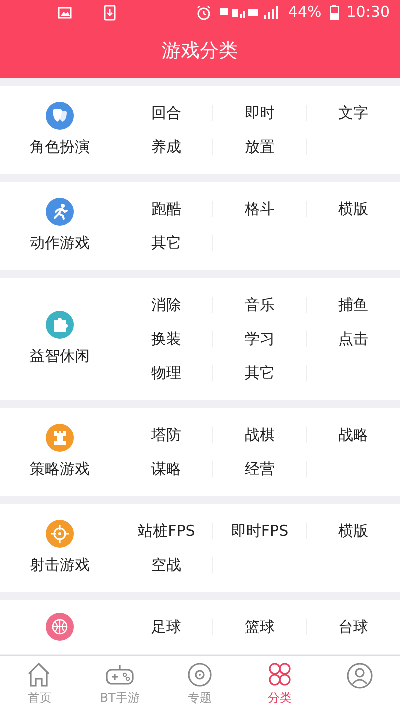 The width and height of the screenshot is (400, 711). Describe the element at coordinates (353, 435) in the screenshot. I see `subcategory-link: 战略` at that location.